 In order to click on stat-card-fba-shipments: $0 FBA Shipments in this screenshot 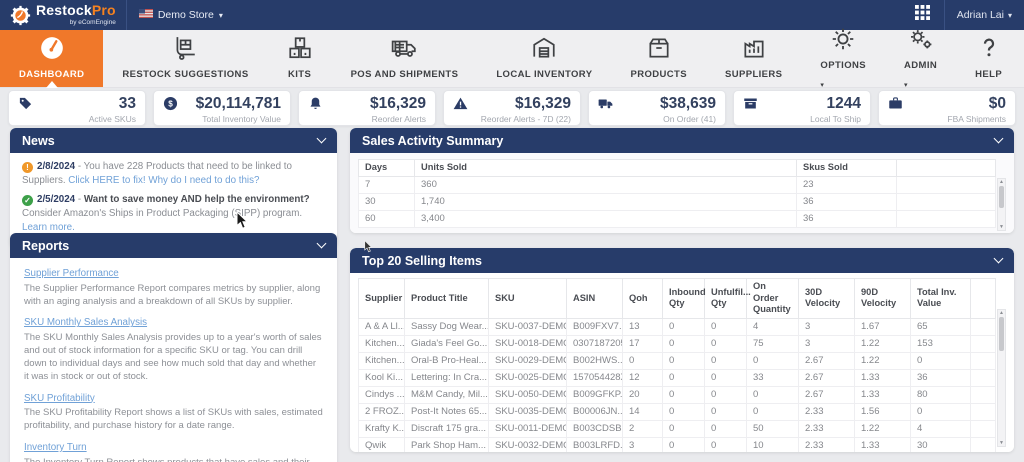, I will do `click(947, 108)`.